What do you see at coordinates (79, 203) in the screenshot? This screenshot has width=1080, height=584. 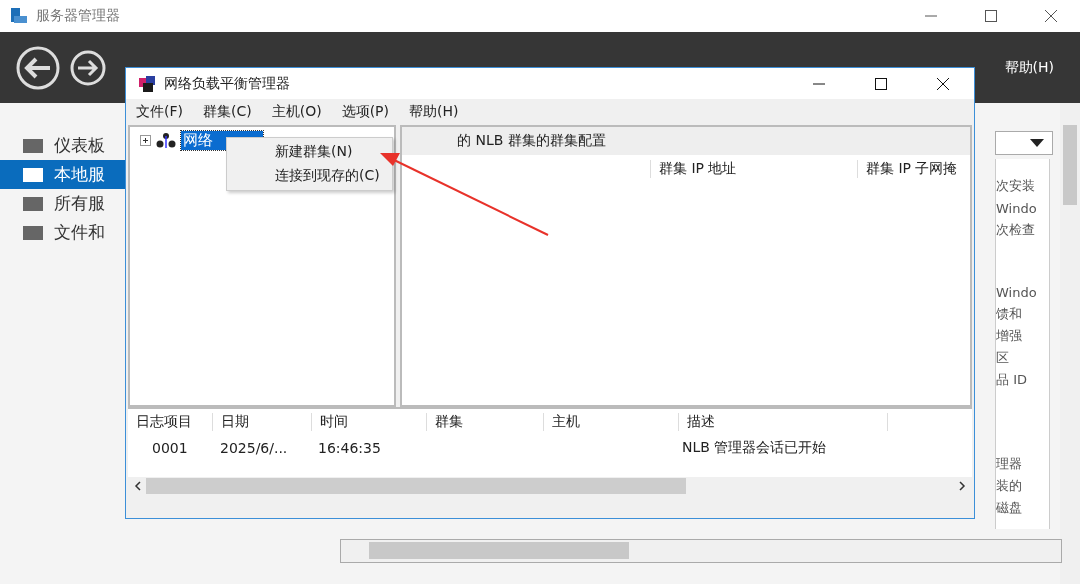 I see `sidebar-label: 所有服` at bounding box center [79, 203].